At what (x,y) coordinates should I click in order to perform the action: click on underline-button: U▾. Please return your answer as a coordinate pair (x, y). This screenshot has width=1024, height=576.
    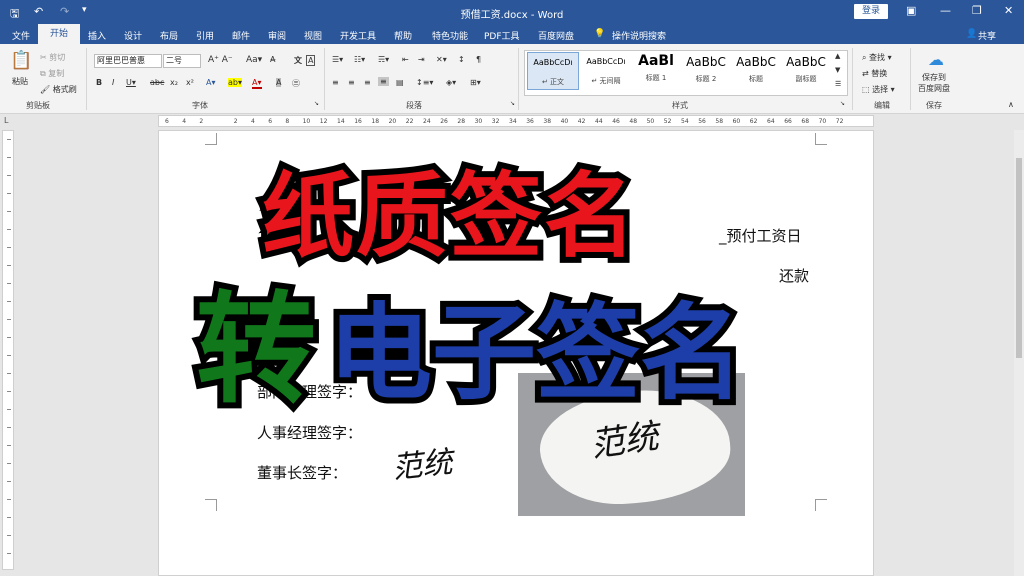
    Looking at the image, I should click on (131, 82).